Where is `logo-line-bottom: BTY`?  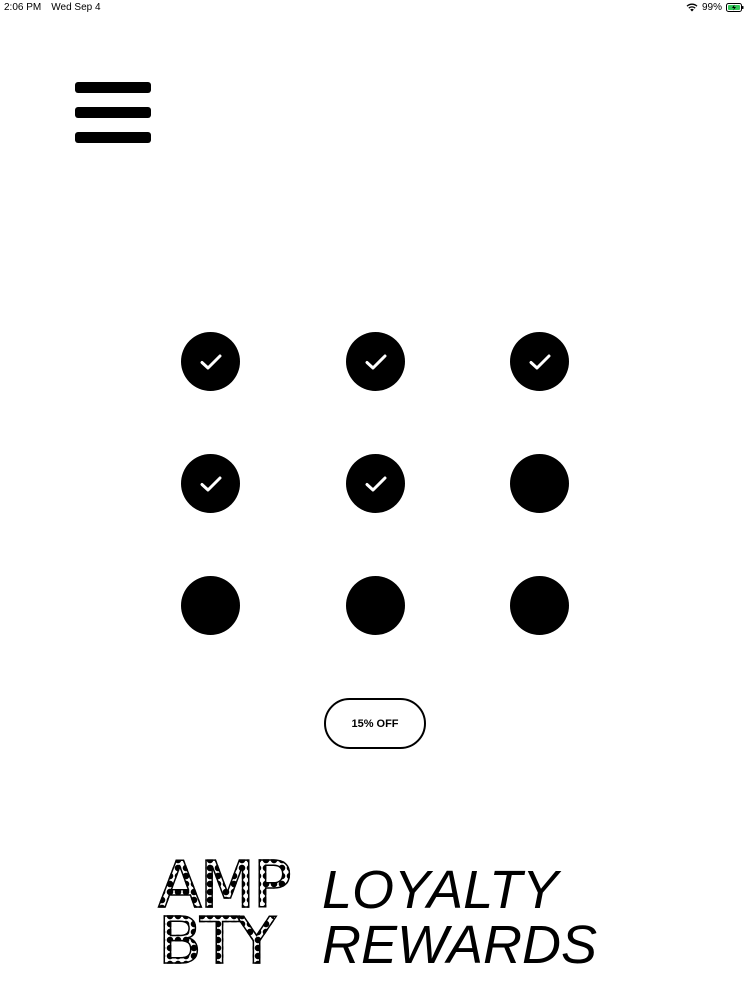 logo-line-bottom: BTY is located at coordinates (217, 942).